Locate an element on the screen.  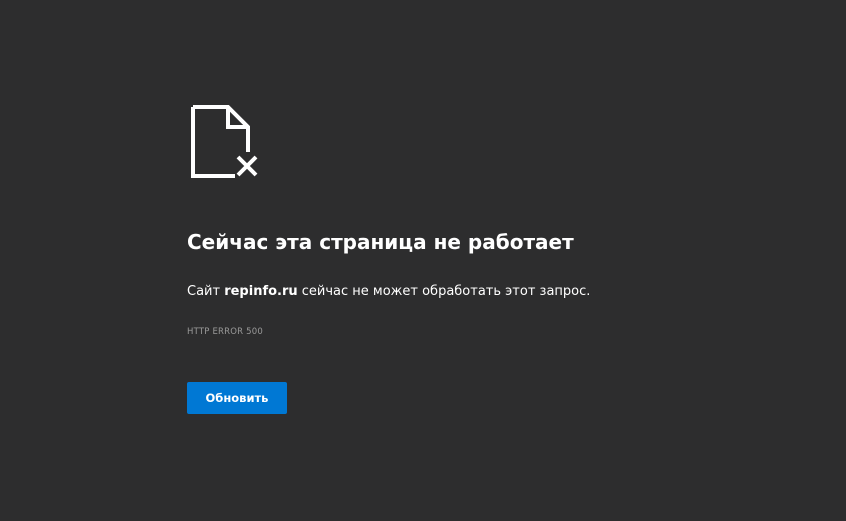
message-suffix: сейчас не может обработать этот запрос. is located at coordinates (444, 291).